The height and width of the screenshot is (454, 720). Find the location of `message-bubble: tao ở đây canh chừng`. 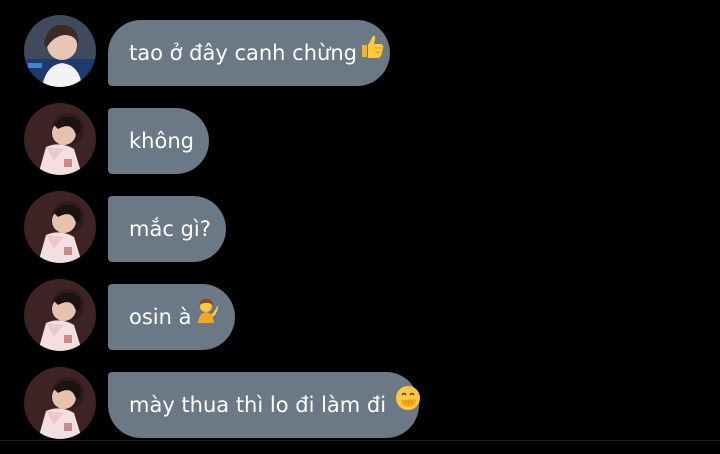

message-bubble: tao ở đây canh chừng is located at coordinates (249, 53).